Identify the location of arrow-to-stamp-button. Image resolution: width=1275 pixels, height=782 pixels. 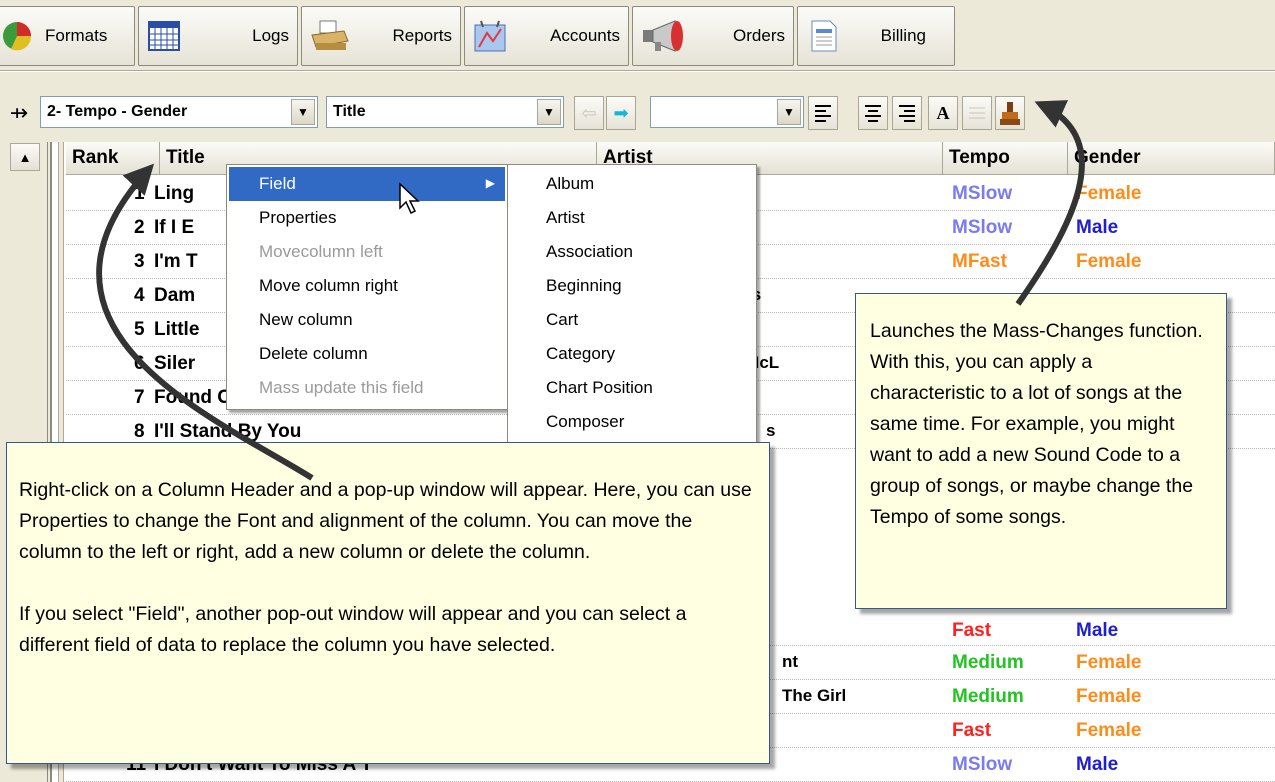
(1050, 203).